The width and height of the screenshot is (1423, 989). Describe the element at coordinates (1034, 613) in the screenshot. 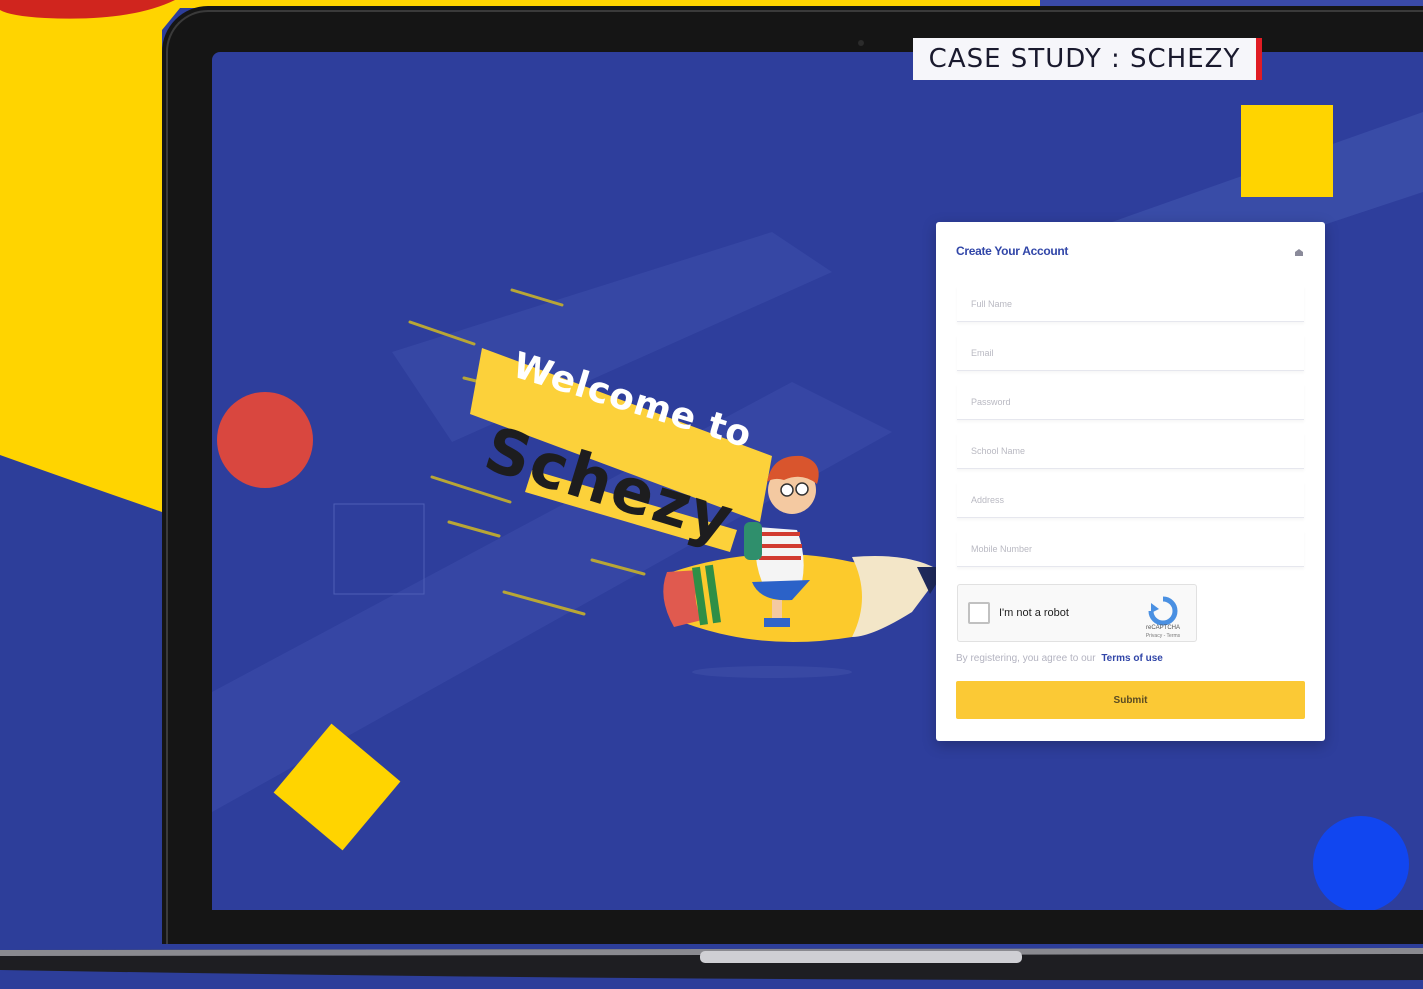

I see `recaptcha-label: I'm not a robot` at that location.